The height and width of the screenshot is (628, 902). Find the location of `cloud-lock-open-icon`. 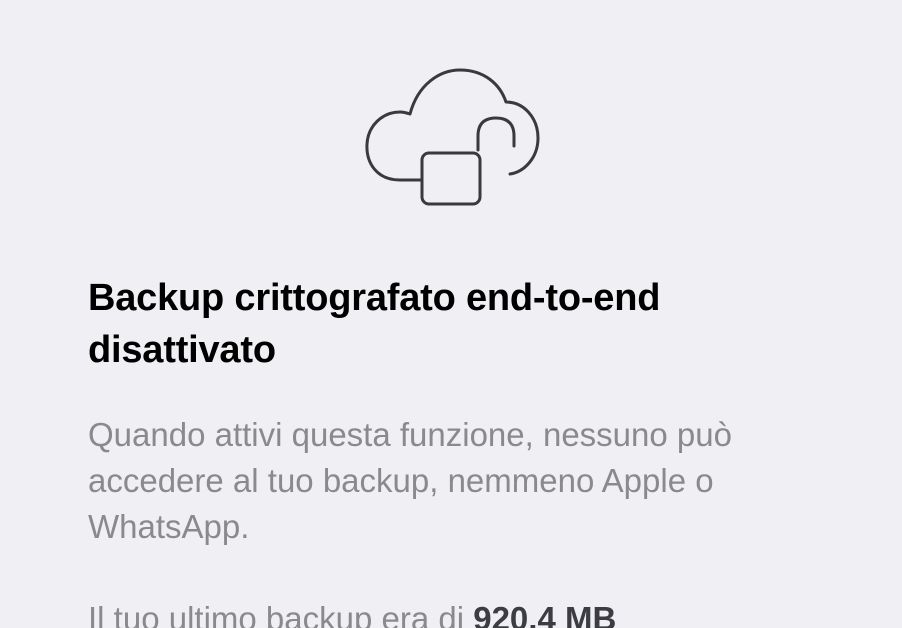

cloud-lock-open-icon is located at coordinates (452, 137).